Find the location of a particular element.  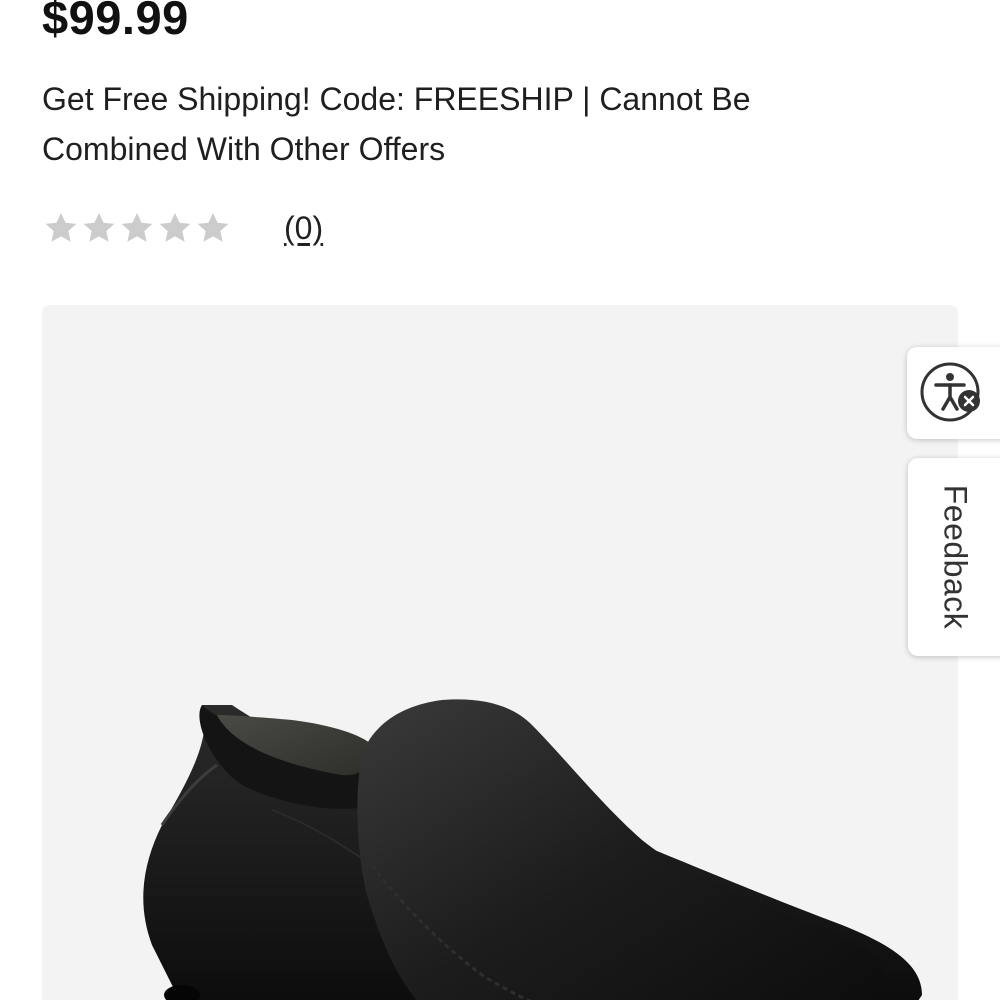

product-price: $99.99 is located at coordinates (115, 22).